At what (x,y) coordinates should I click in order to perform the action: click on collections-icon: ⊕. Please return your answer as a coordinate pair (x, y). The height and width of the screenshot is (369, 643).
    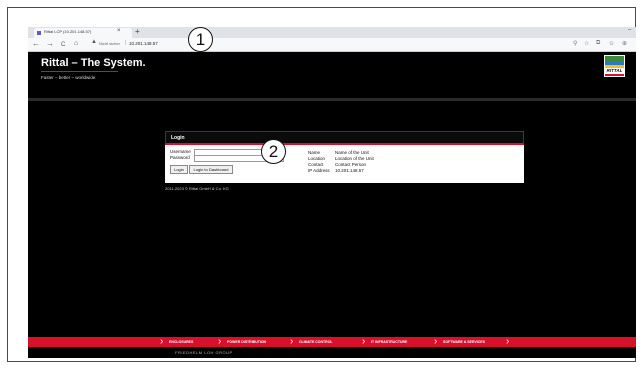
    Looking at the image, I should click on (624, 43).